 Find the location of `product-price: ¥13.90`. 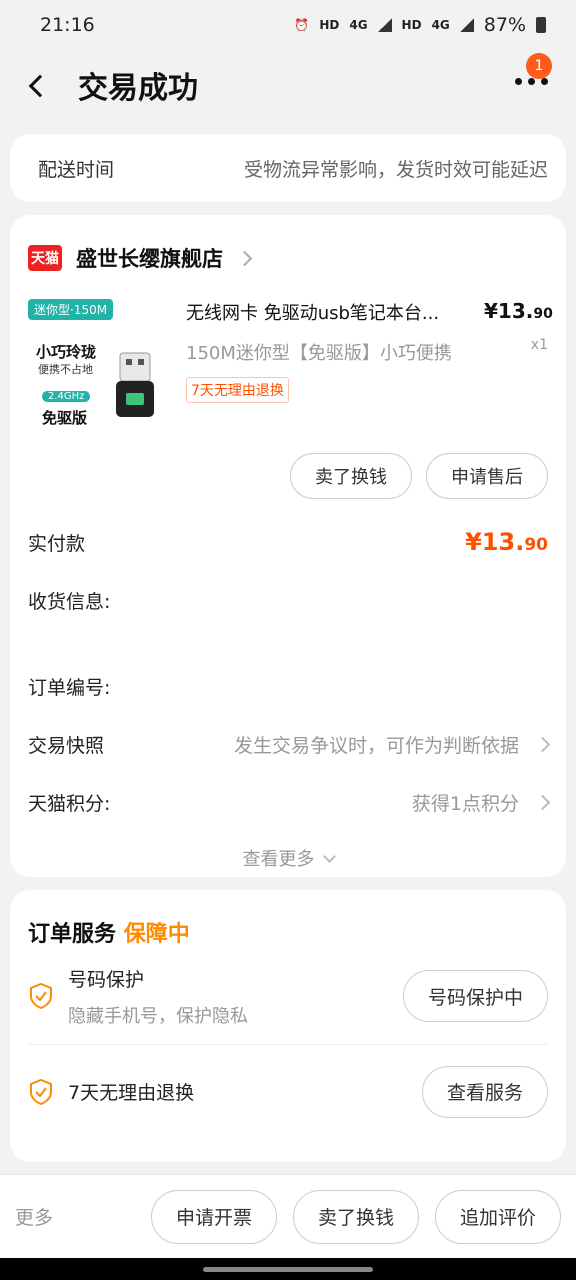

product-price: ¥13.90 is located at coordinates (518, 311).